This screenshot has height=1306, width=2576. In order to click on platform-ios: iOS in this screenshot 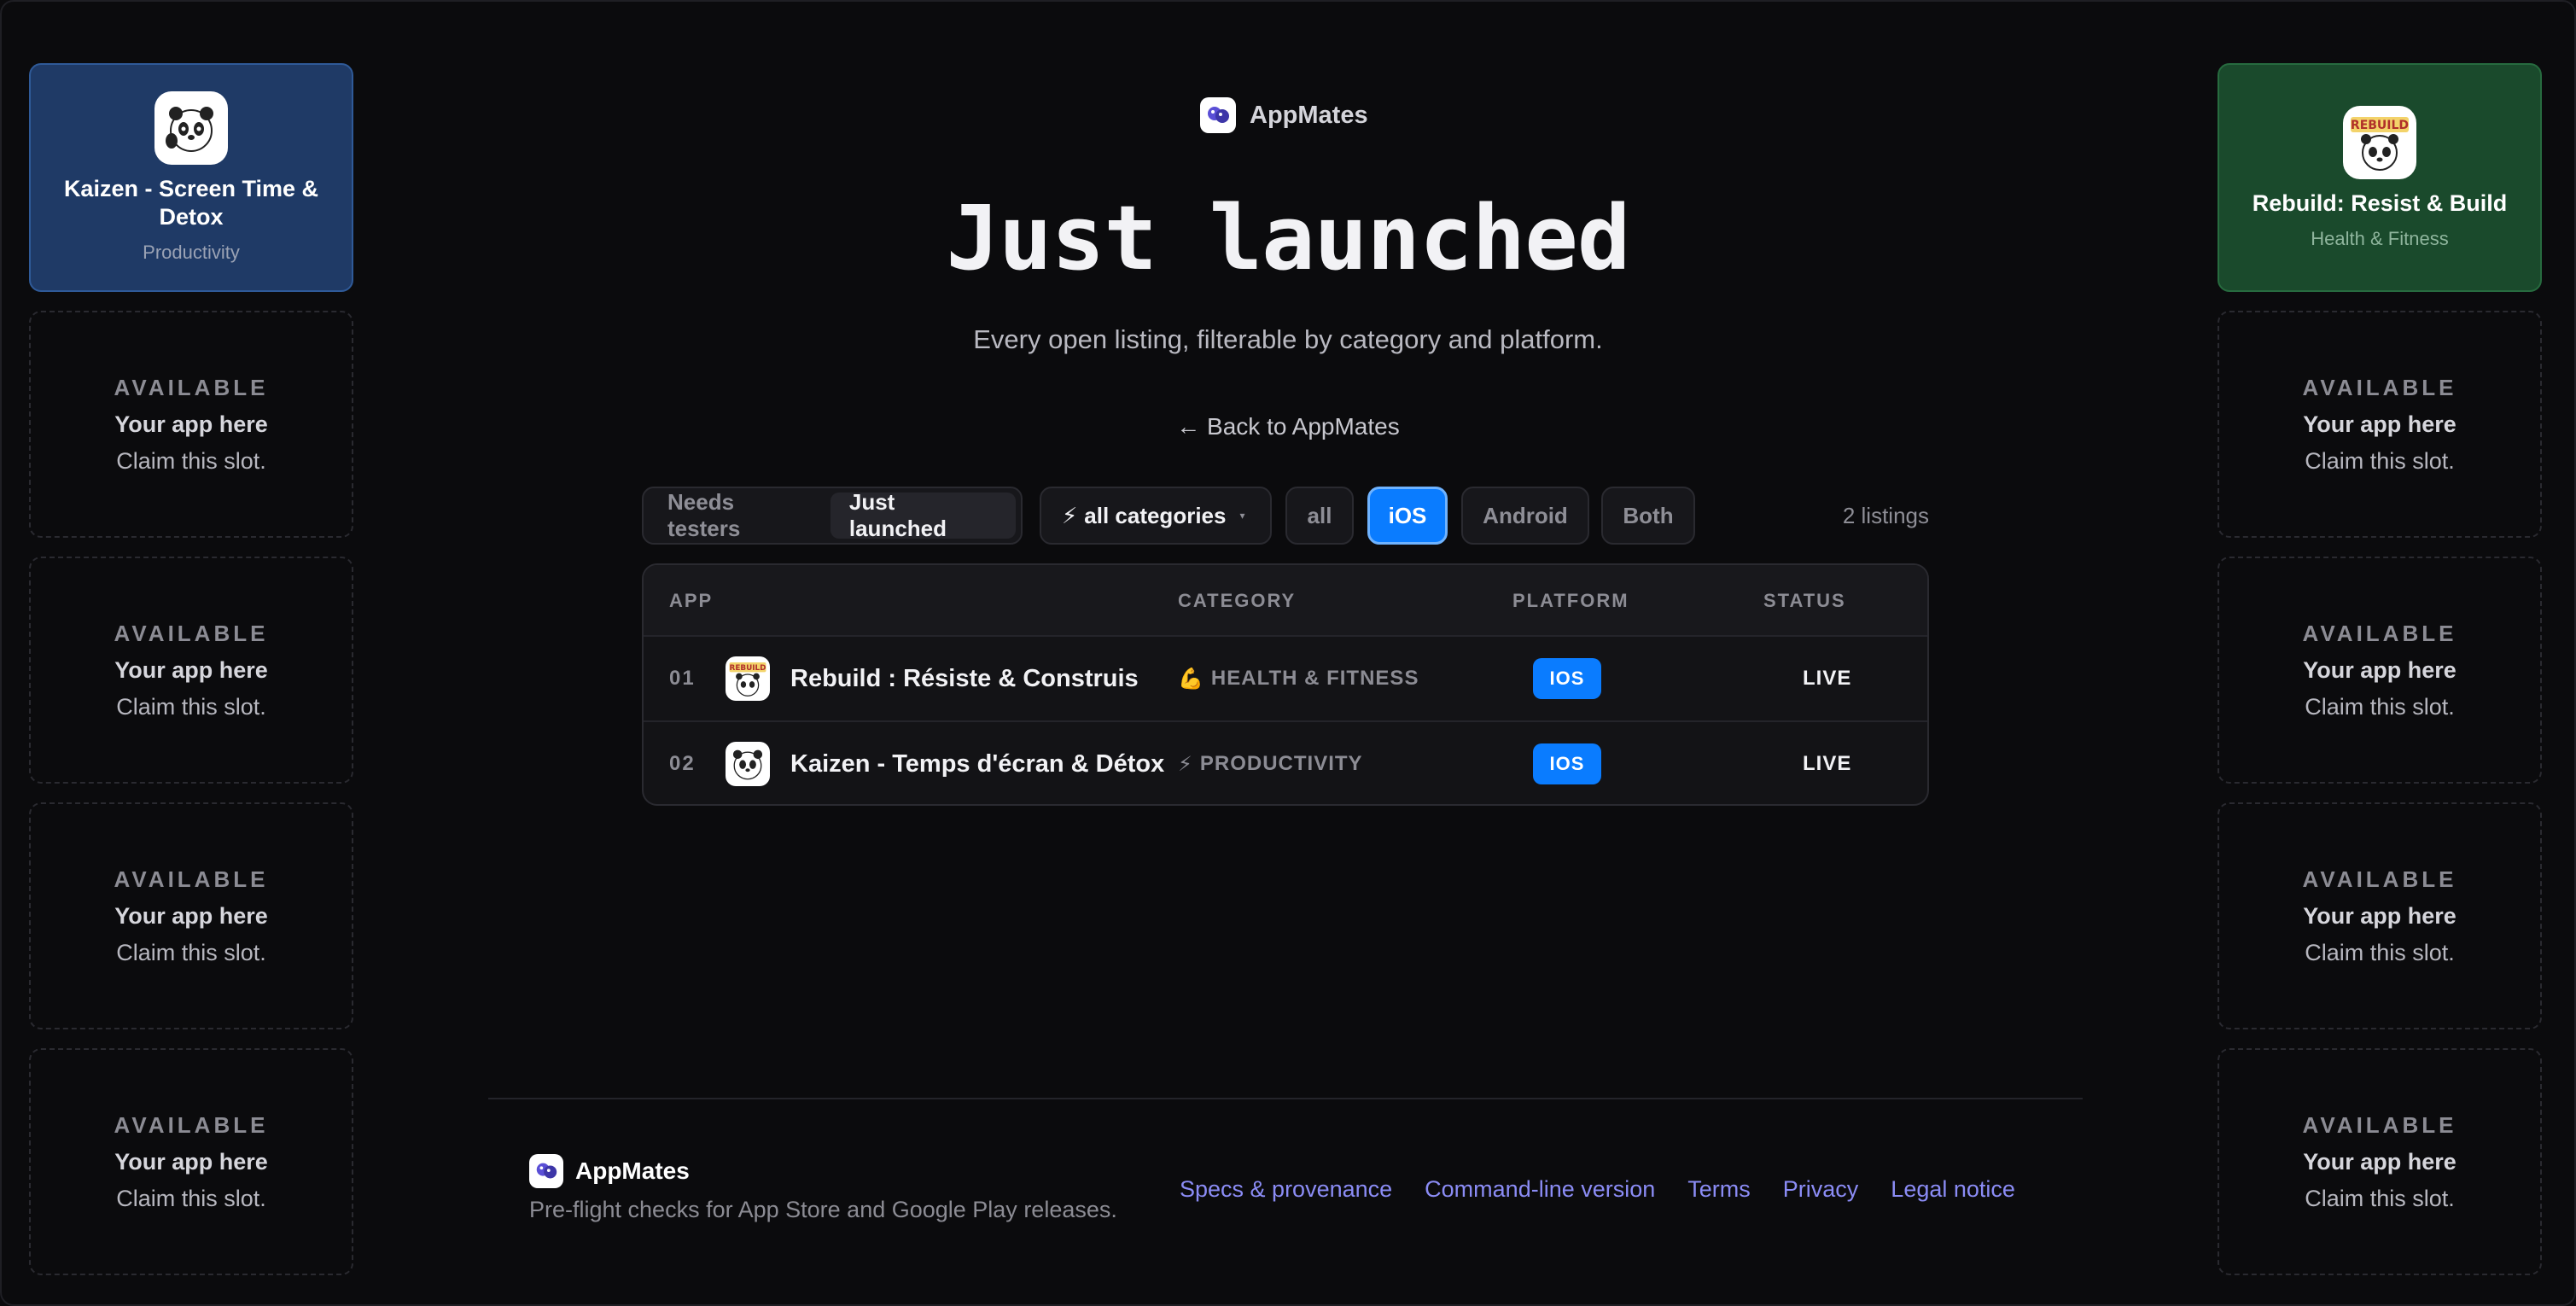, I will do `click(1407, 516)`.